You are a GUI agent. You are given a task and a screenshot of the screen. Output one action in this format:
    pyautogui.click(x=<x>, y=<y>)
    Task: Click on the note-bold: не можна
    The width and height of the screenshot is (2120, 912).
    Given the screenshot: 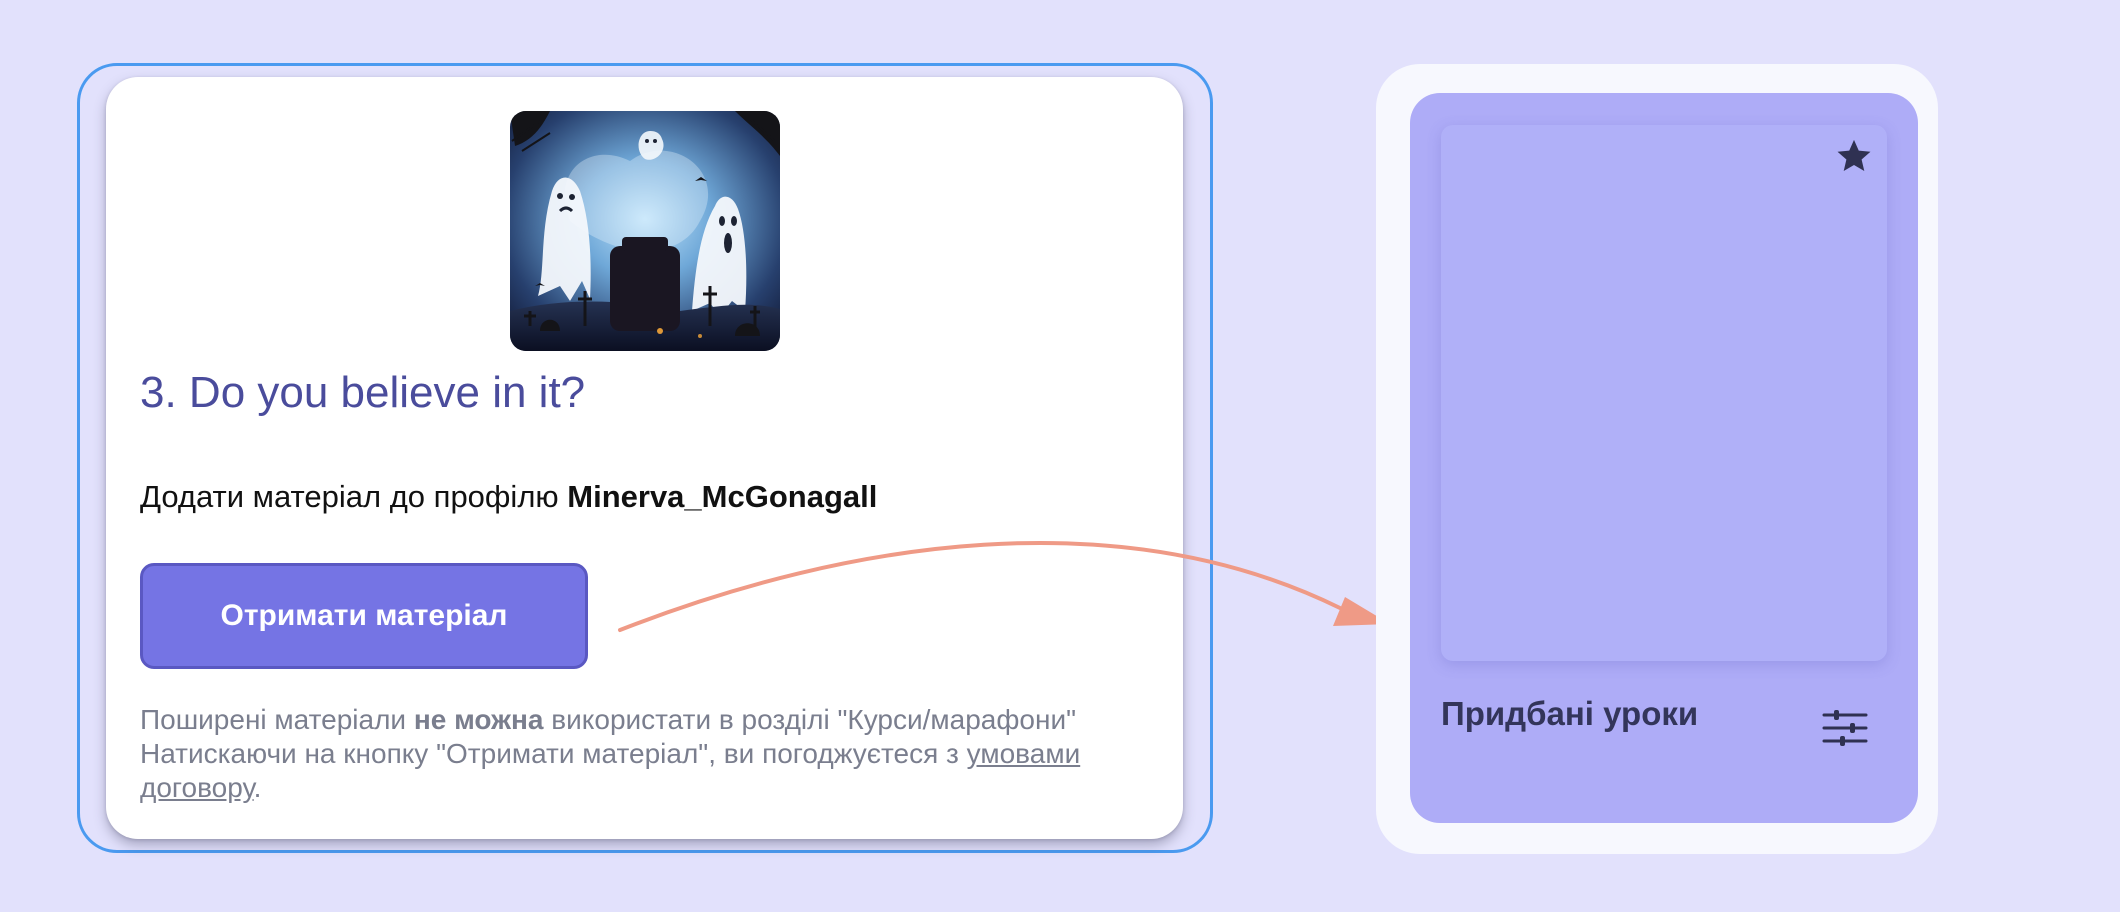 What is the action you would take?
    pyautogui.click(x=478, y=719)
    